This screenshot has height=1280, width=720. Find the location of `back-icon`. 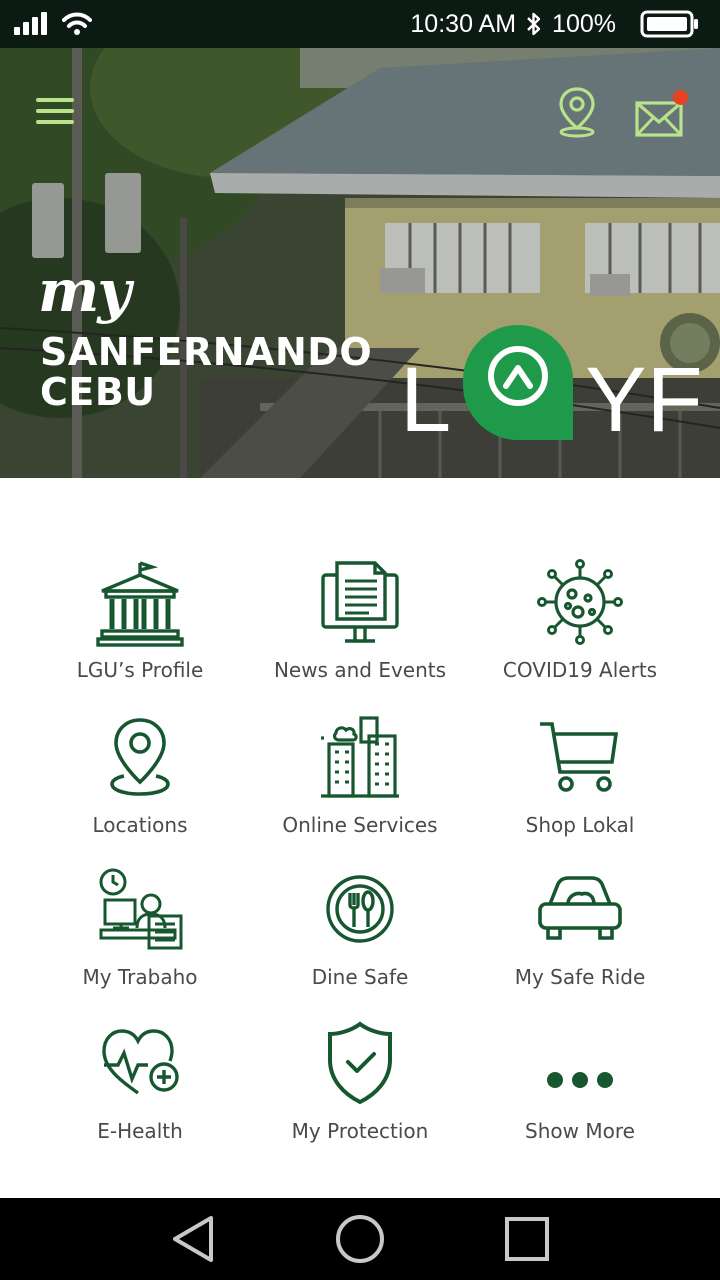

back-icon is located at coordinates (193, 1239).